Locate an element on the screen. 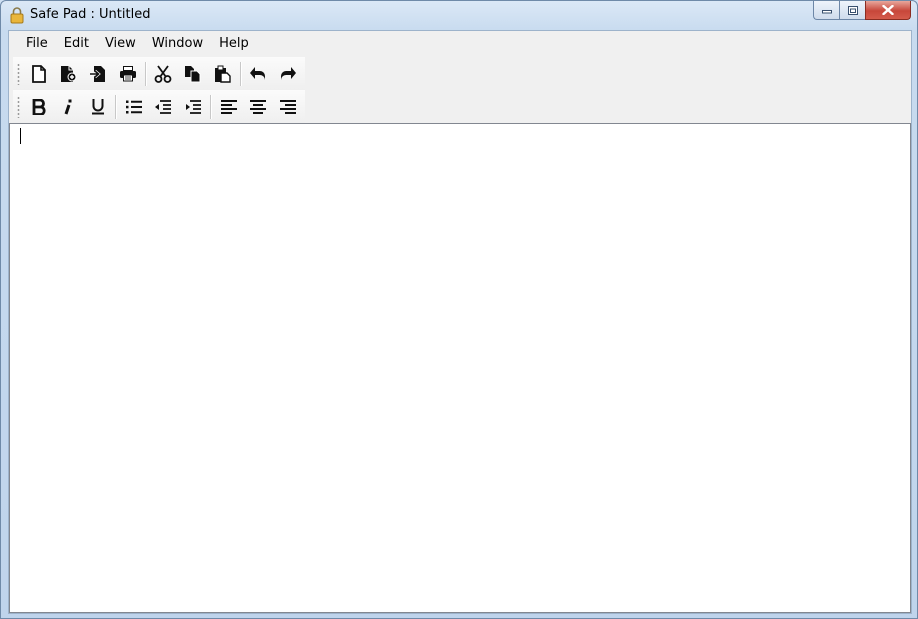 This screenshot has width=918, height=619. redo-icon is located at coordinates (288, 74).